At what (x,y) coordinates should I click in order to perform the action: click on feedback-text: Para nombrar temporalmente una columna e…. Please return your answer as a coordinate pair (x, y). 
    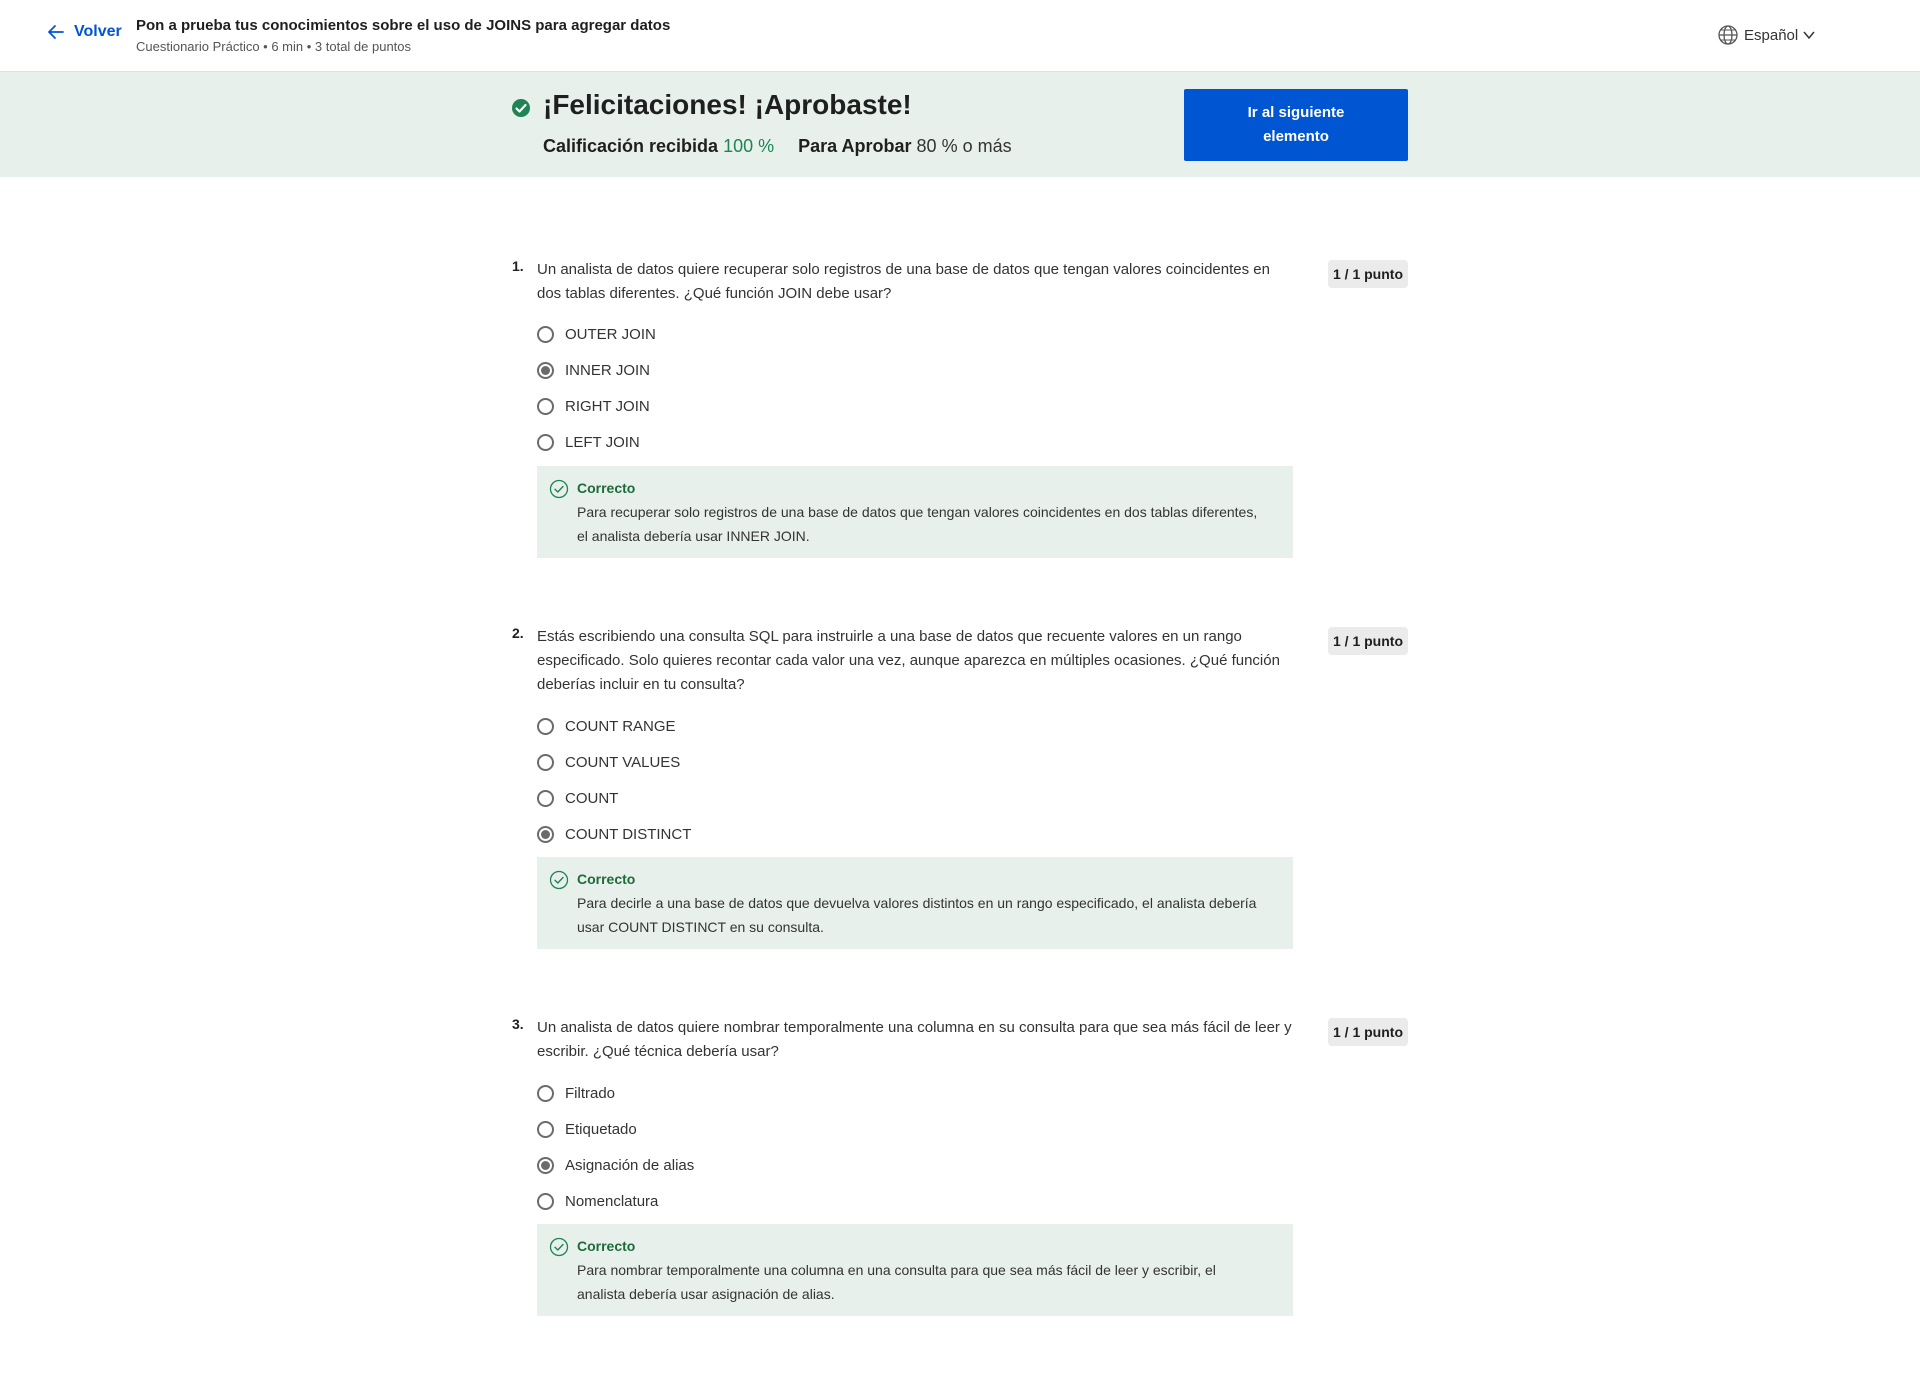
    Looking at the image, I should click on (896, 1282).